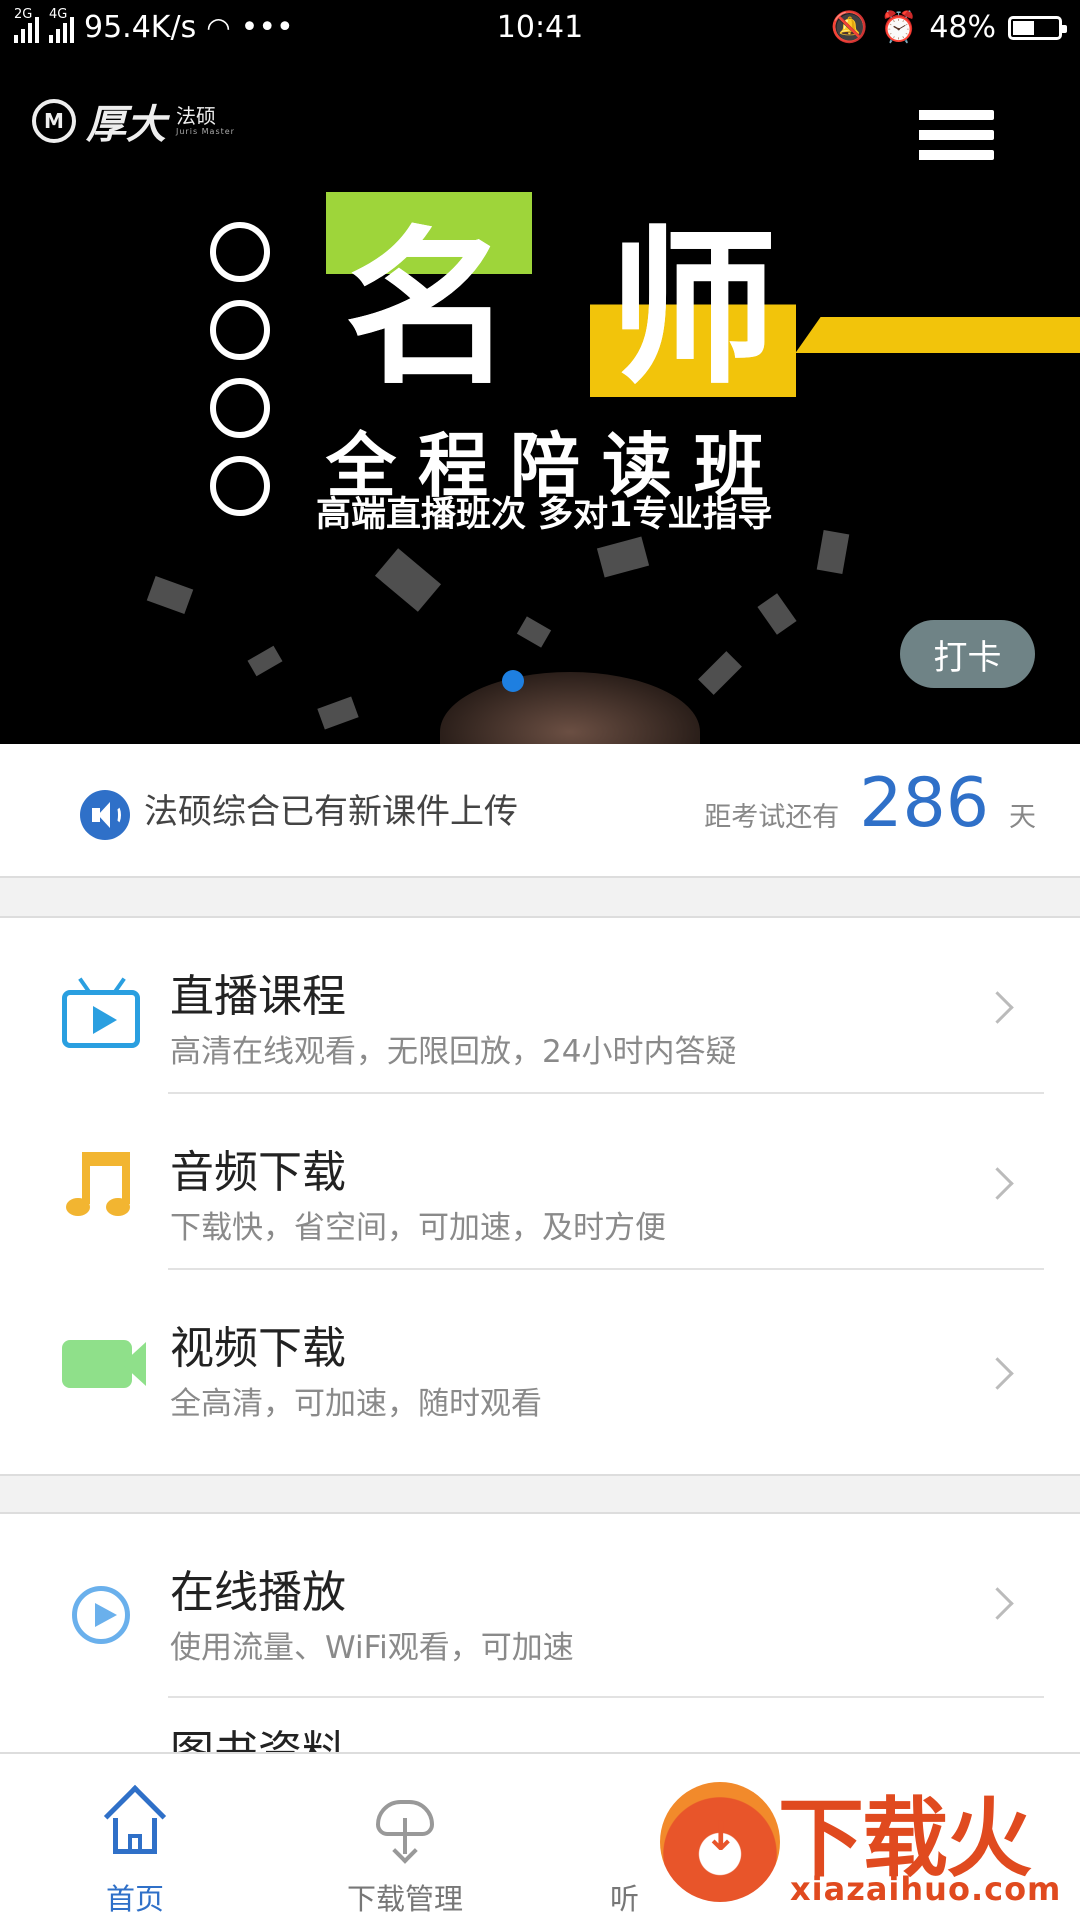  I want to click on alarm-icon: ⏰, so click(898, 27).